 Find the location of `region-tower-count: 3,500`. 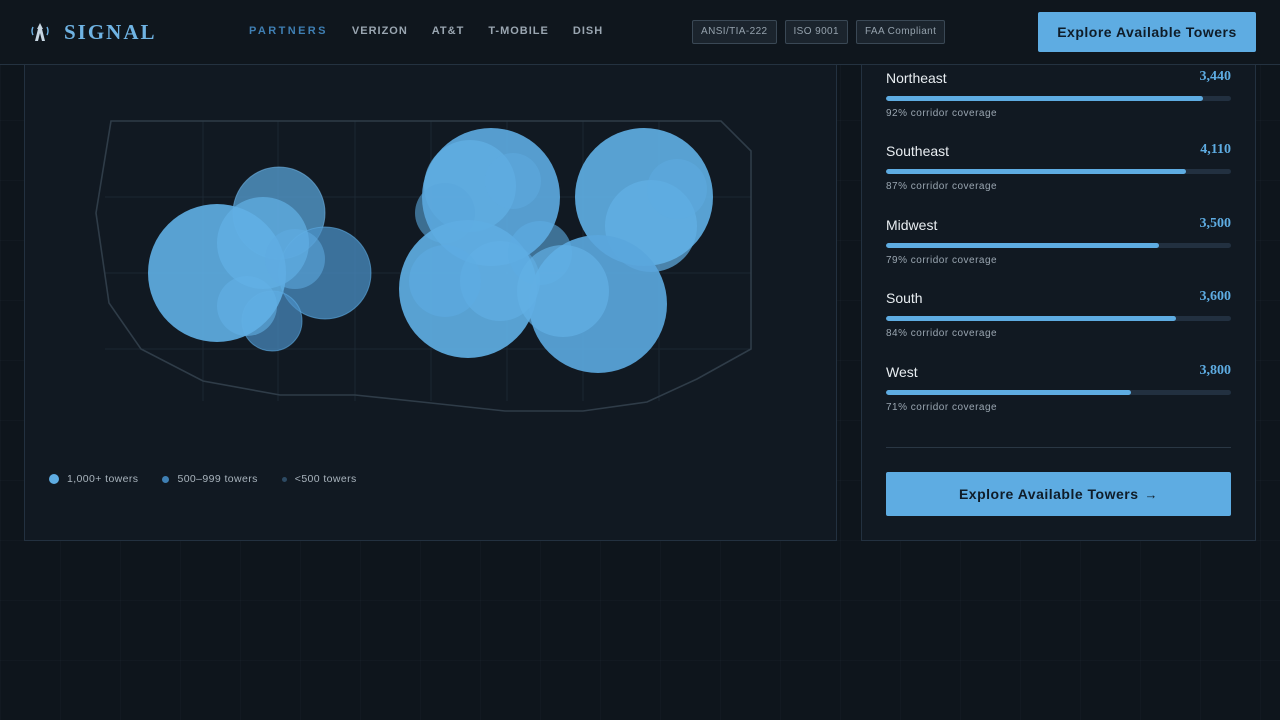

region-tower-count: 3,500 is located at coordinates (1215, 223).